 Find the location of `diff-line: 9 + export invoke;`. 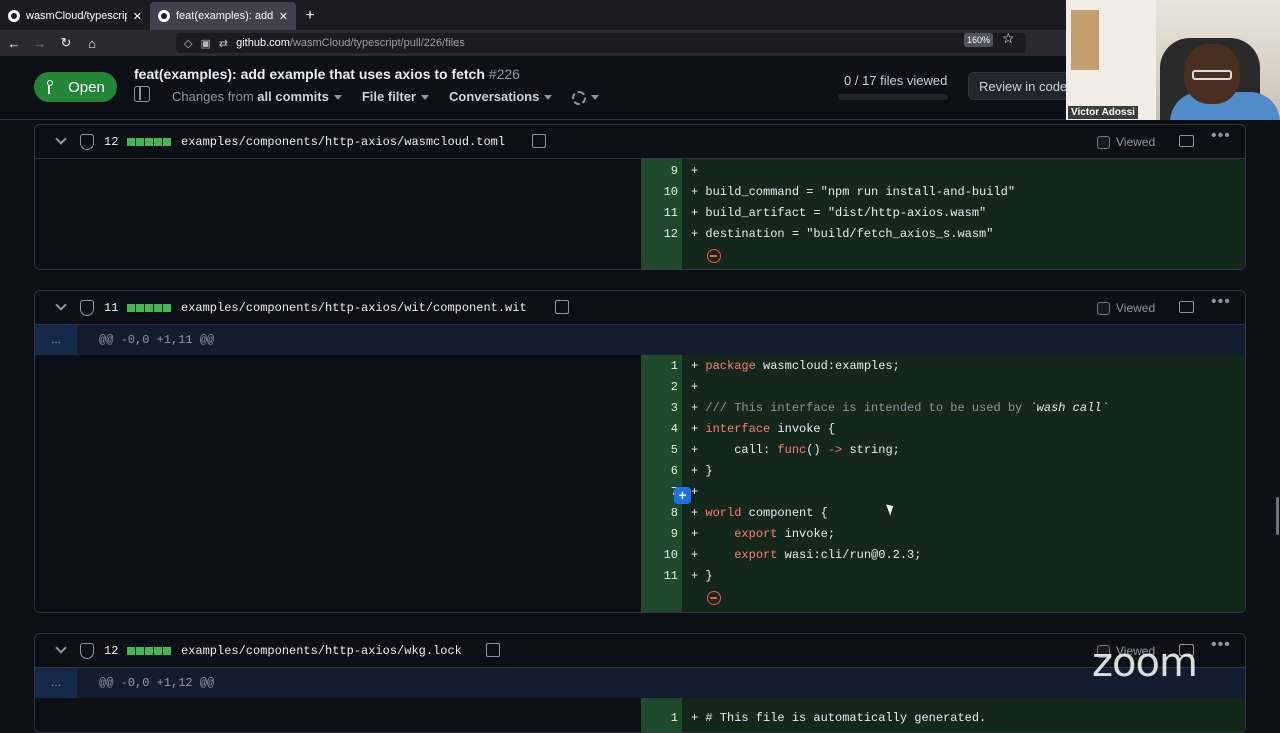

diff-line: 9 + export invoke; is located at coordinates (943, 534).